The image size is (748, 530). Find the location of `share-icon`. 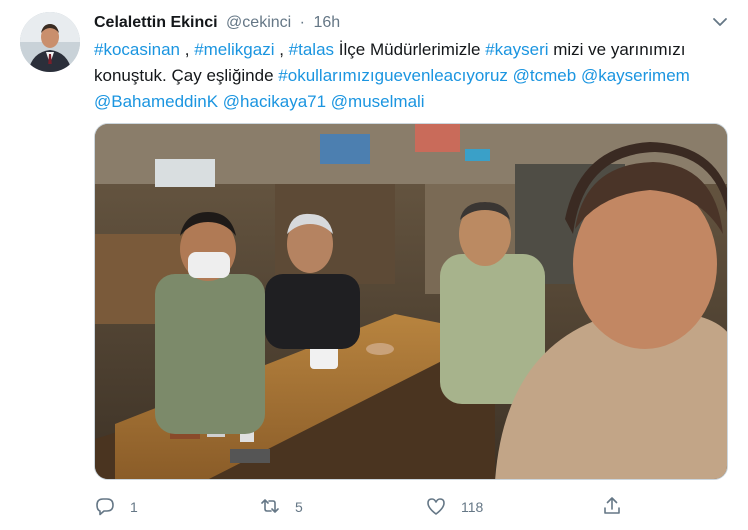

share-icon is located at coordinates (612, 507).